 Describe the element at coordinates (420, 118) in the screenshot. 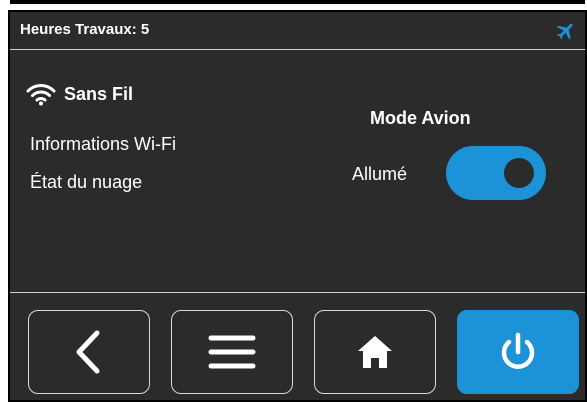

I see `airplane-mode-title: Mode Avion` at that location.